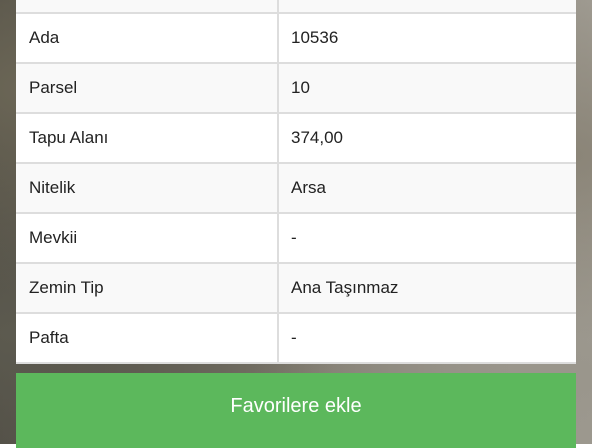 This screenshot has height=448, width=592. What do you see at coordinates (345, 287) in the screenshot?
I see `table-cell-value: Ana Taşınmaz` at bounding box center [345, 287].